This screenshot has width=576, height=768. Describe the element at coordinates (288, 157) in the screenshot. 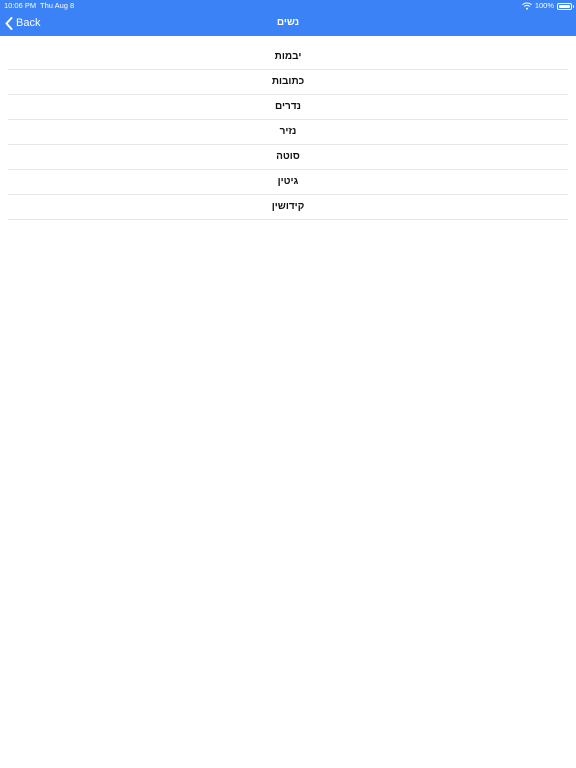

I see `list-item: סוטה` at that location.